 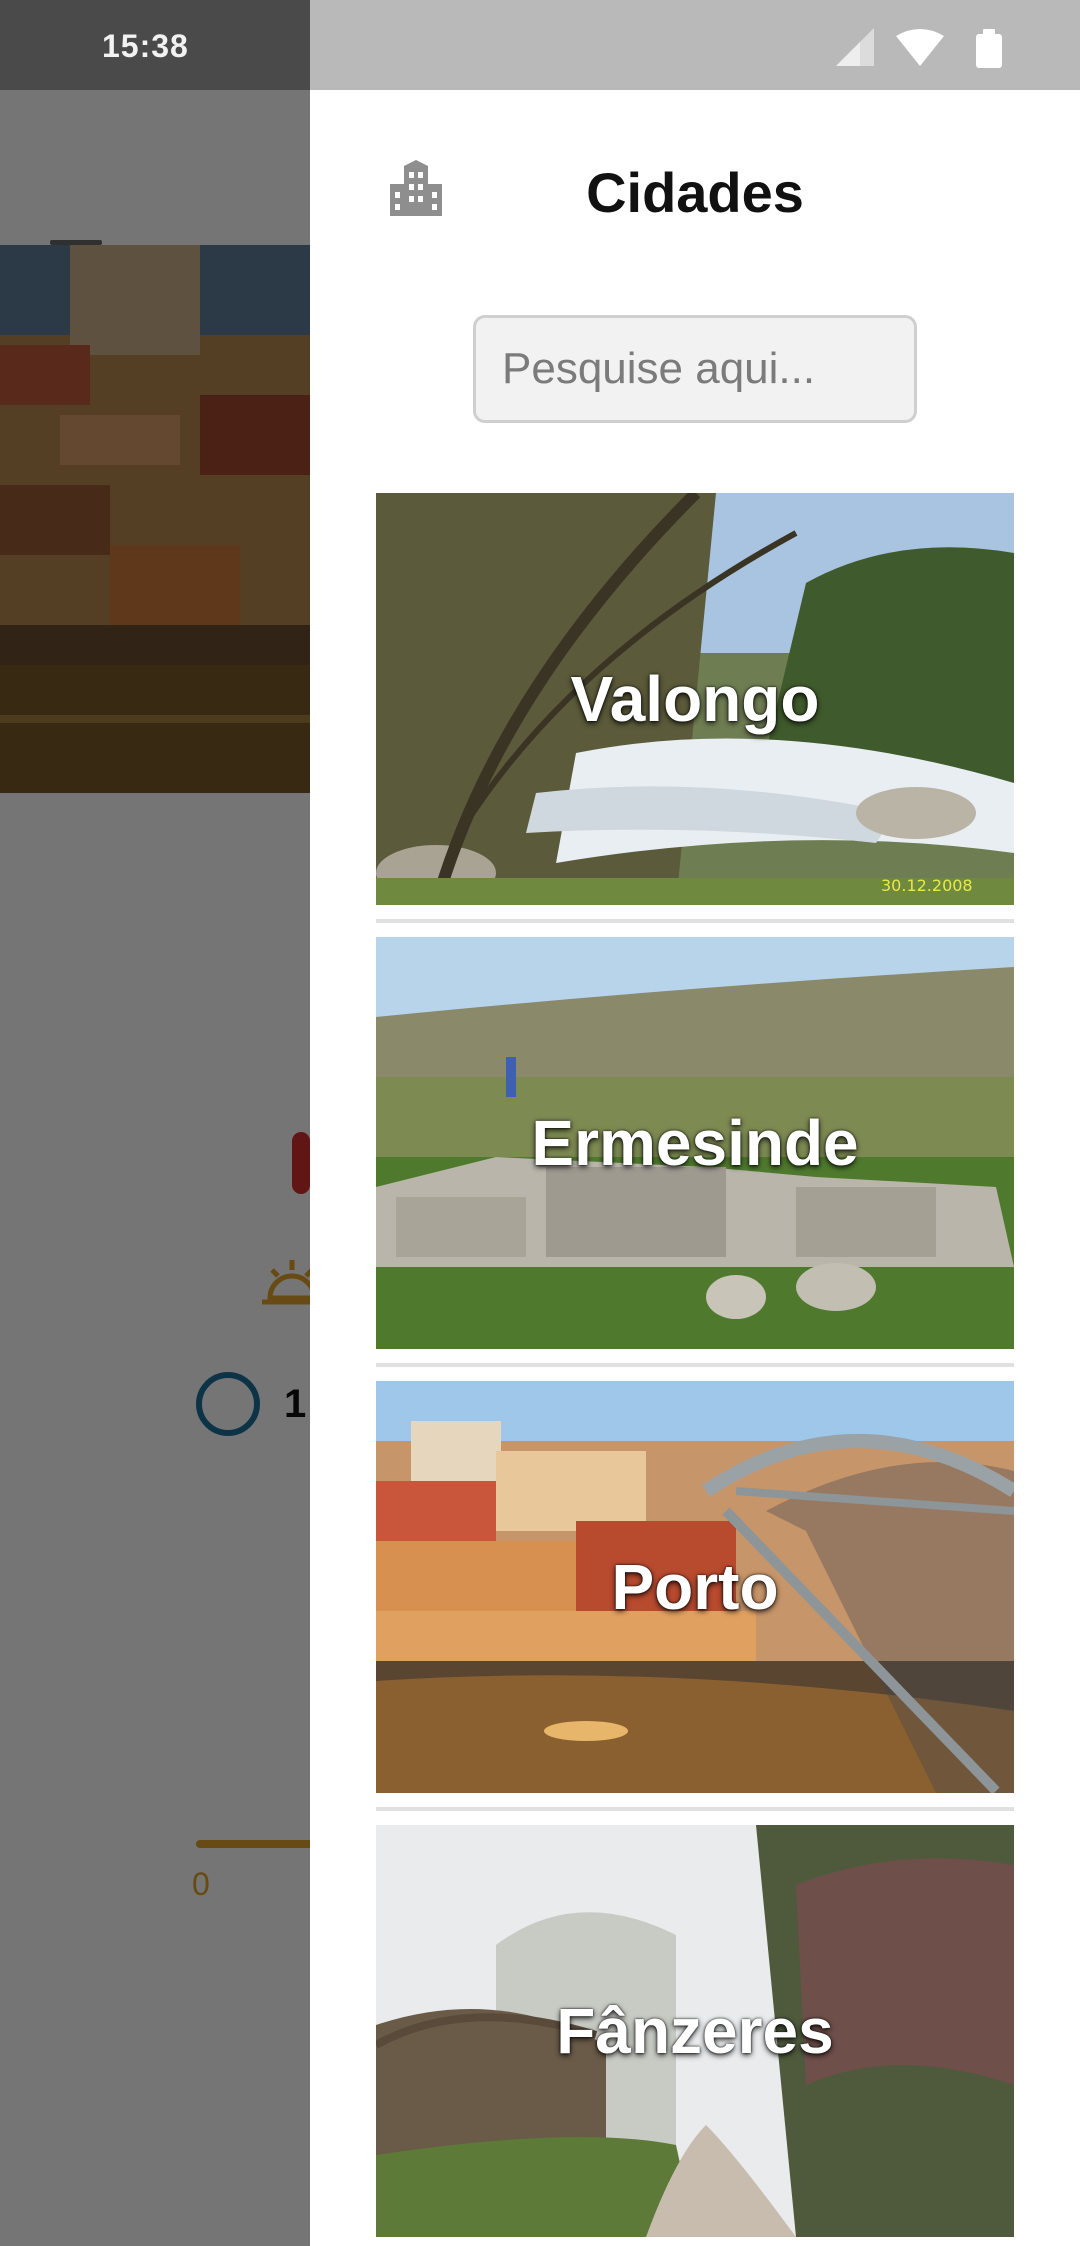 I want to click on city-card-fanzeres: Fânzeres, so click(x=695, y=2031).